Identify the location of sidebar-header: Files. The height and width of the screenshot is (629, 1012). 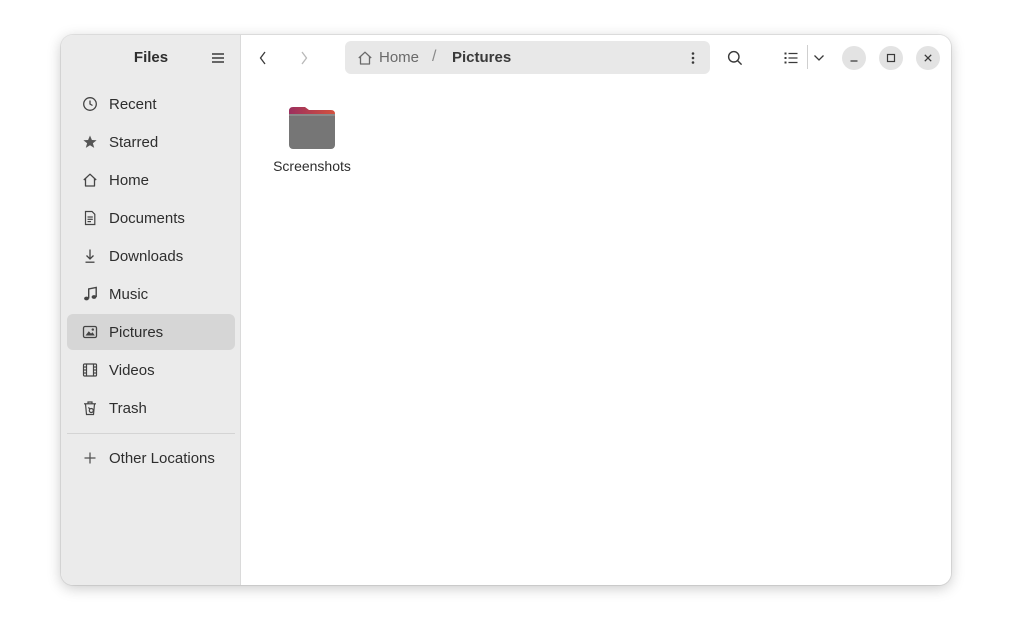
(151, 58).